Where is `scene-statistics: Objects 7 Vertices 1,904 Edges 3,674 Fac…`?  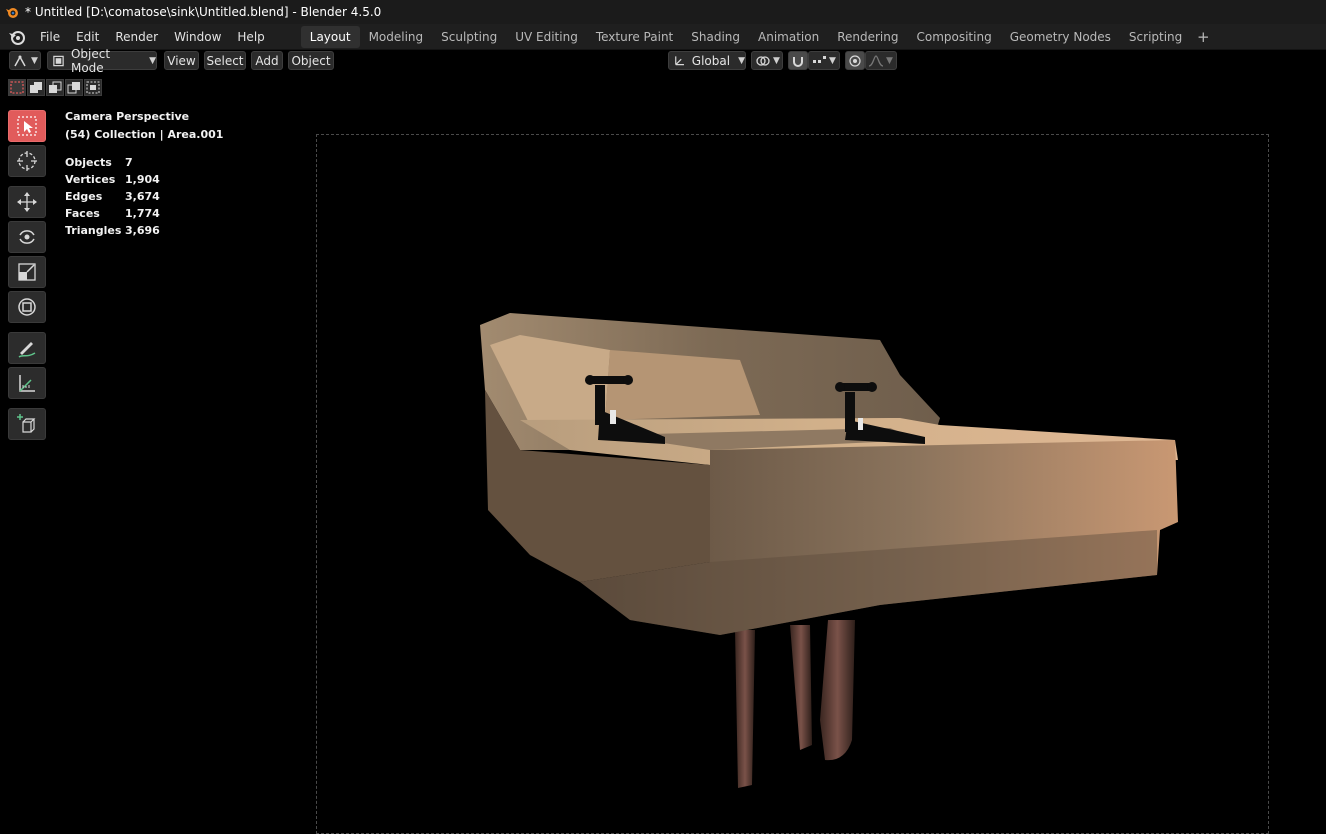 scene-statistics: Objects 7 Vertices 1,904 Edges 3,674 Fac… is located at coordinates (144, 198).